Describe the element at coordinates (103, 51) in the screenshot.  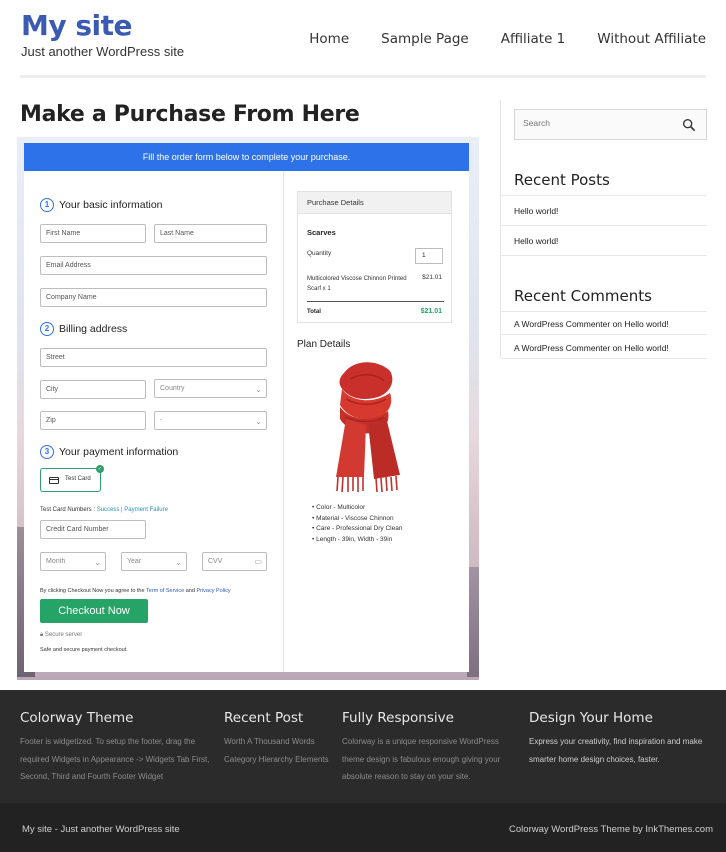
I see `site-tagline: Just another WordPress site` at that location.